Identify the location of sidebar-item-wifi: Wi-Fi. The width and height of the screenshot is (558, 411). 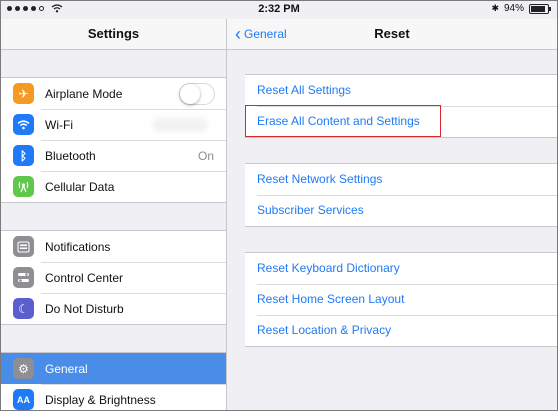
(113, 124).